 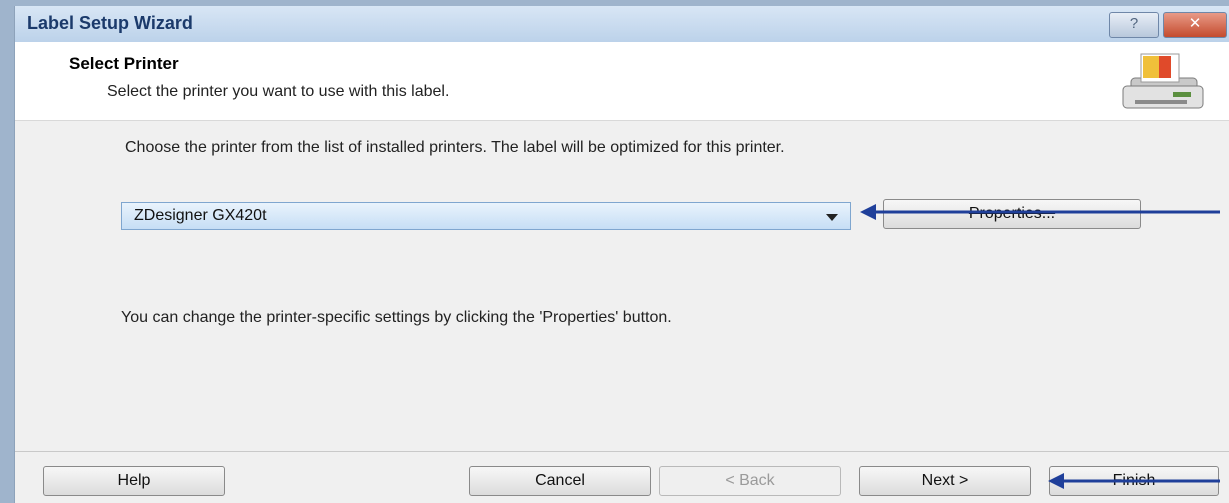 I want to click on help-button: Help, so click(x=134, y=481).